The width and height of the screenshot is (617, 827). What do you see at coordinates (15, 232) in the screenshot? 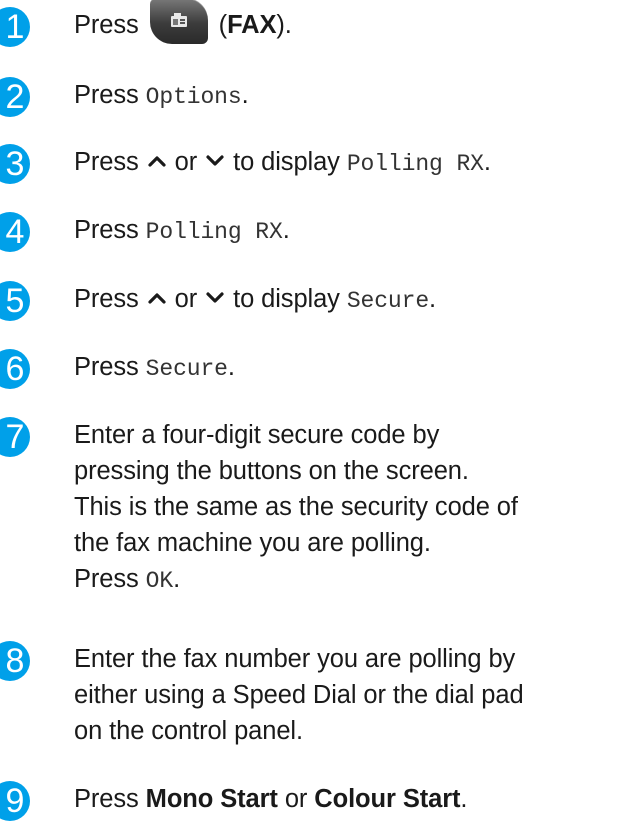
I see `step-number: 4` at bounding box center [15, 232].